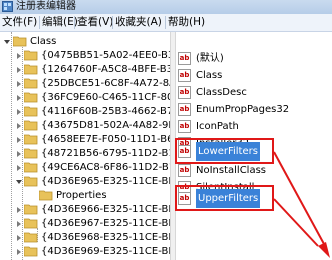 This screenshot has width=332, height=260. Describe the element at coordinates (60, 22) in the screenshot. I see `menu-edit: 编辑(E)` at that location.